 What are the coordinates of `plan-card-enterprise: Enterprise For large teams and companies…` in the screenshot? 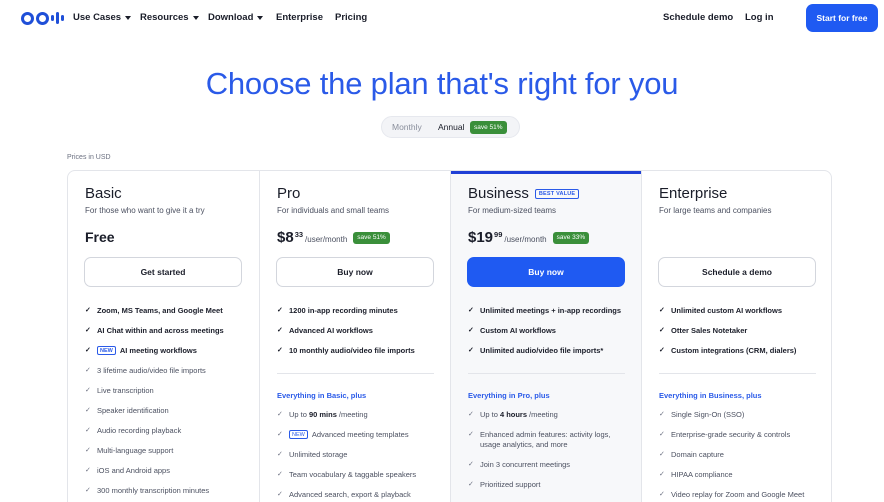 It's located at (736, 336).